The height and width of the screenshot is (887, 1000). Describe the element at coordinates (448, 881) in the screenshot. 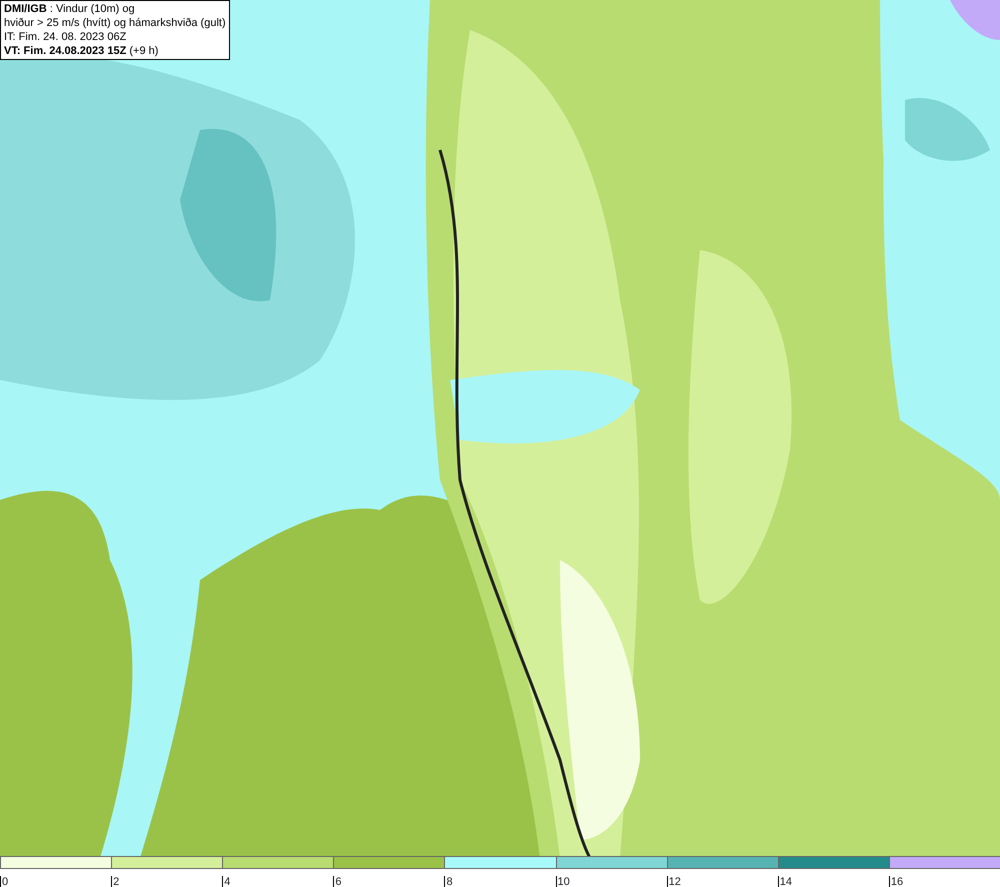

I see `legend-tick-label: 8` at that location.